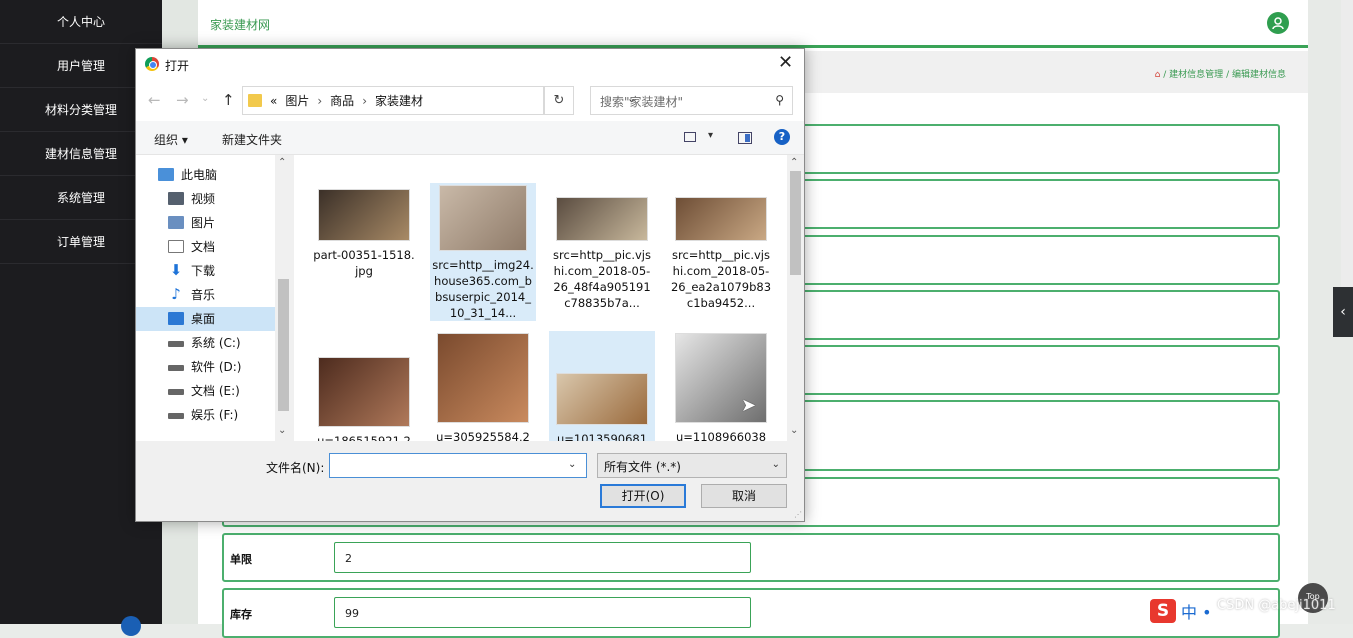 This screenshot has height=638, width=1353. Describe the element at coordinates (1196, 75) in the screenshot. I see `breadcrumb-level1: 建材信息管理` at that location.